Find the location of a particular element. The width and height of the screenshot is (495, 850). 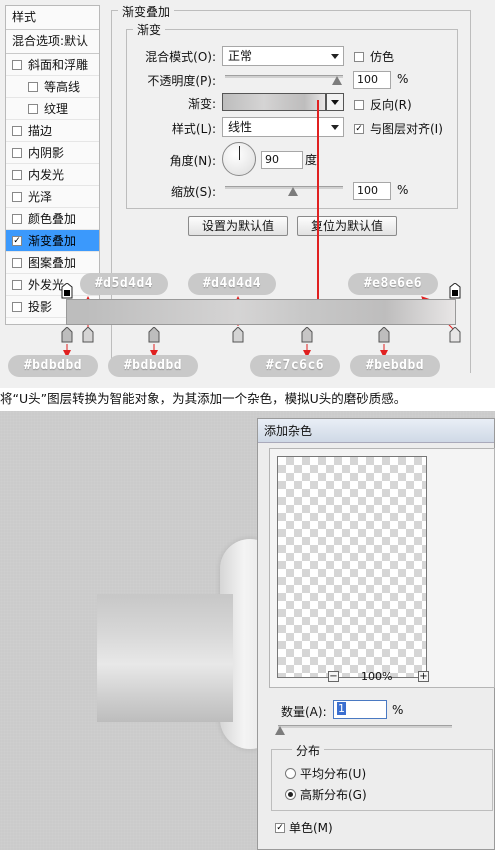

opacity-stop-left is located at coordinates (67, 291).